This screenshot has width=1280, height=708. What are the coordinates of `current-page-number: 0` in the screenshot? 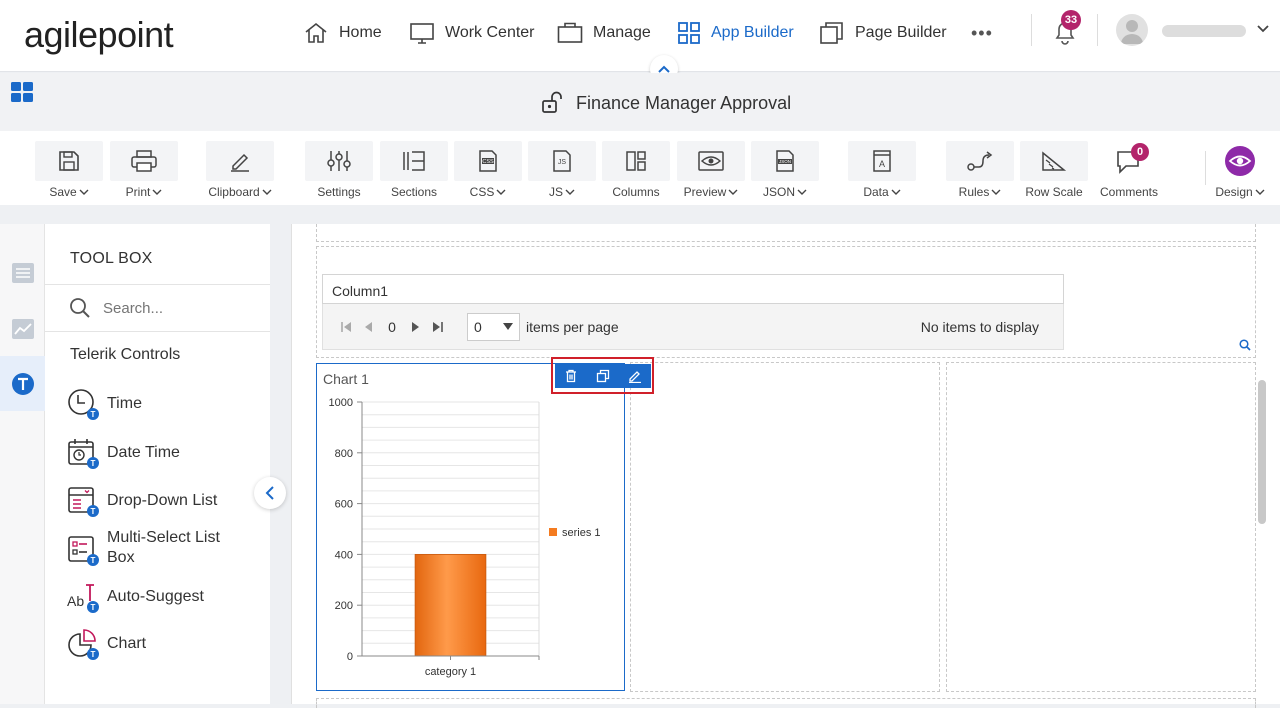 It's located at (392, 326).